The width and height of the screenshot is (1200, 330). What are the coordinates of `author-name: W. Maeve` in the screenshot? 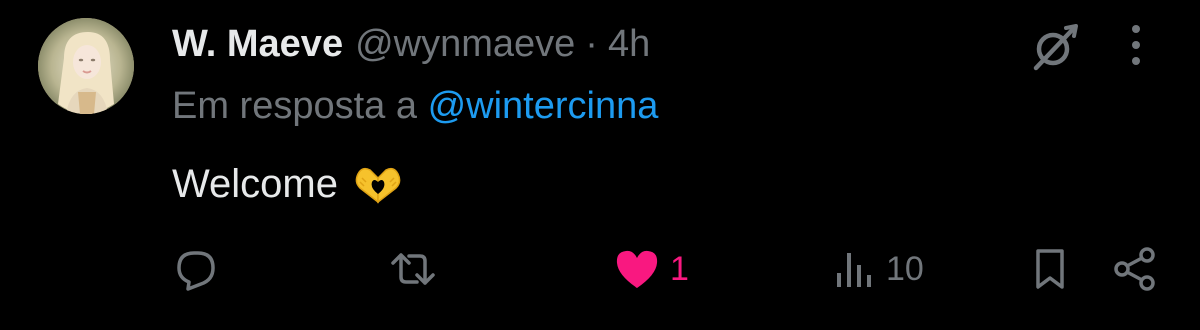 It's located at (257, 44).